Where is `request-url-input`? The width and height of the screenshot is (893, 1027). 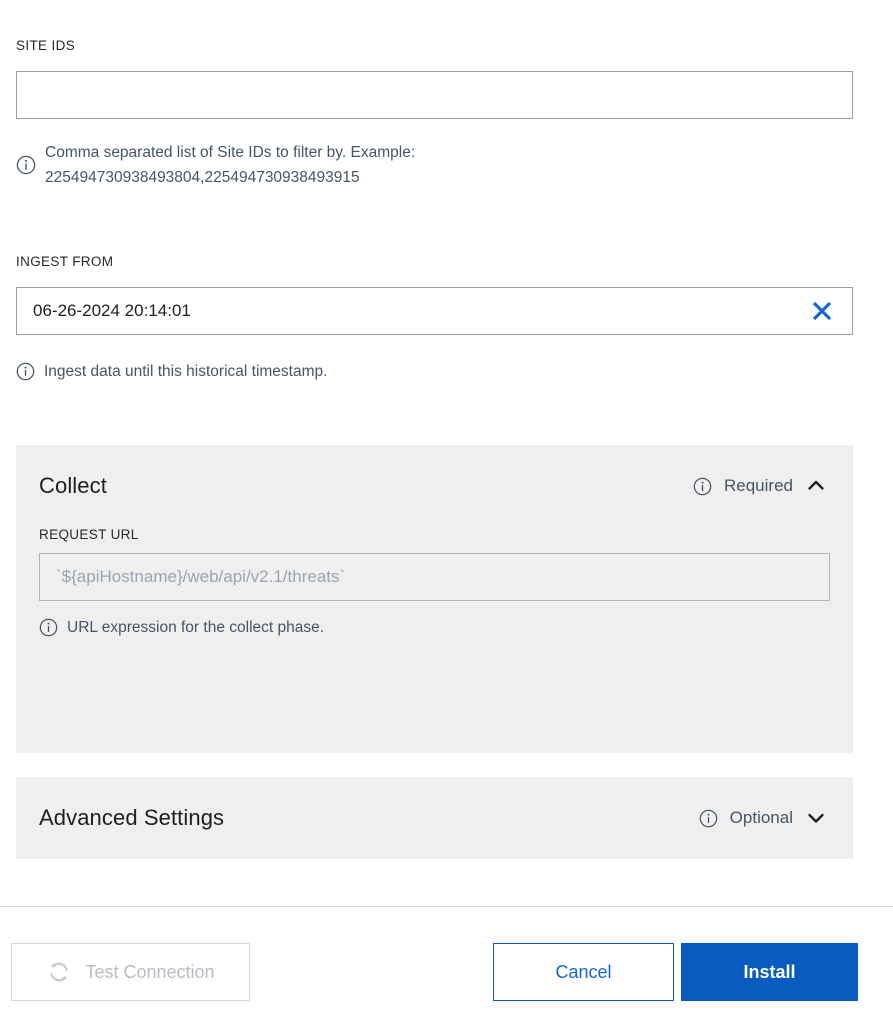 request-url-input is located at coordinates (434, 577).